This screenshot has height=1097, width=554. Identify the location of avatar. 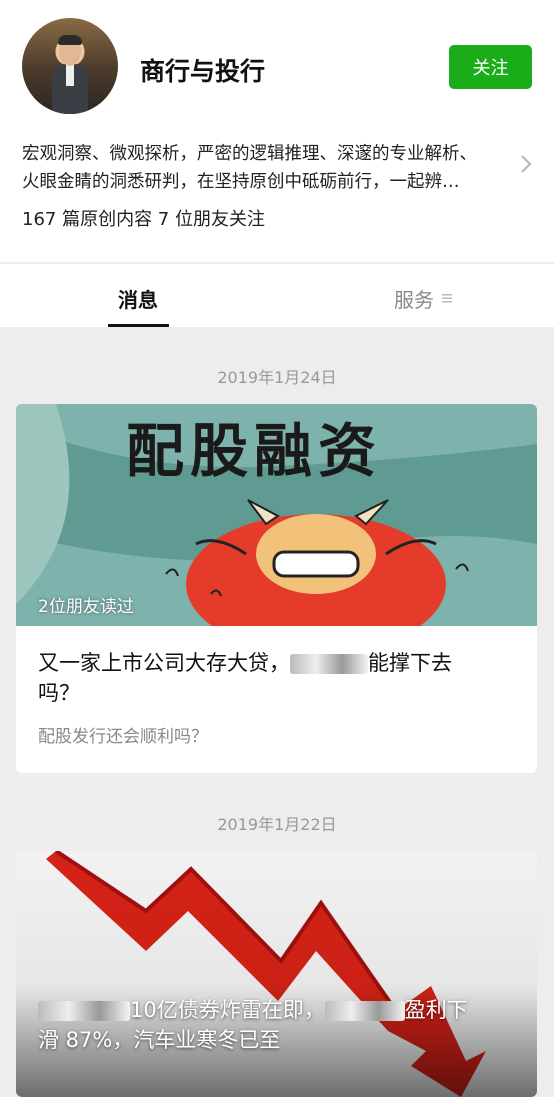
(70, 66).